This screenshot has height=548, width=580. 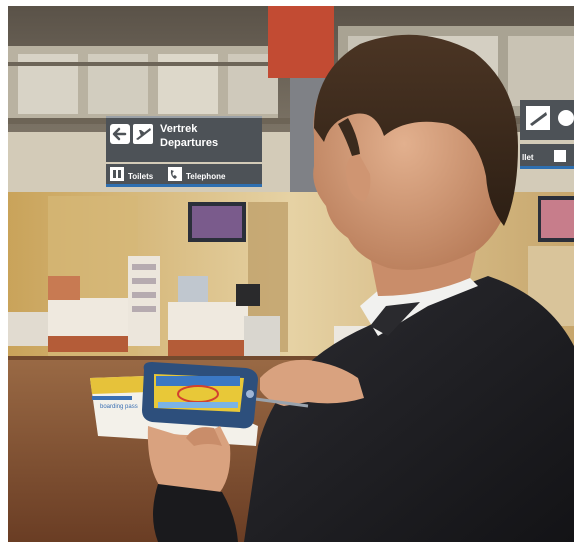 I want to click on sign-line2: Departures, so click(x=189, y=143).